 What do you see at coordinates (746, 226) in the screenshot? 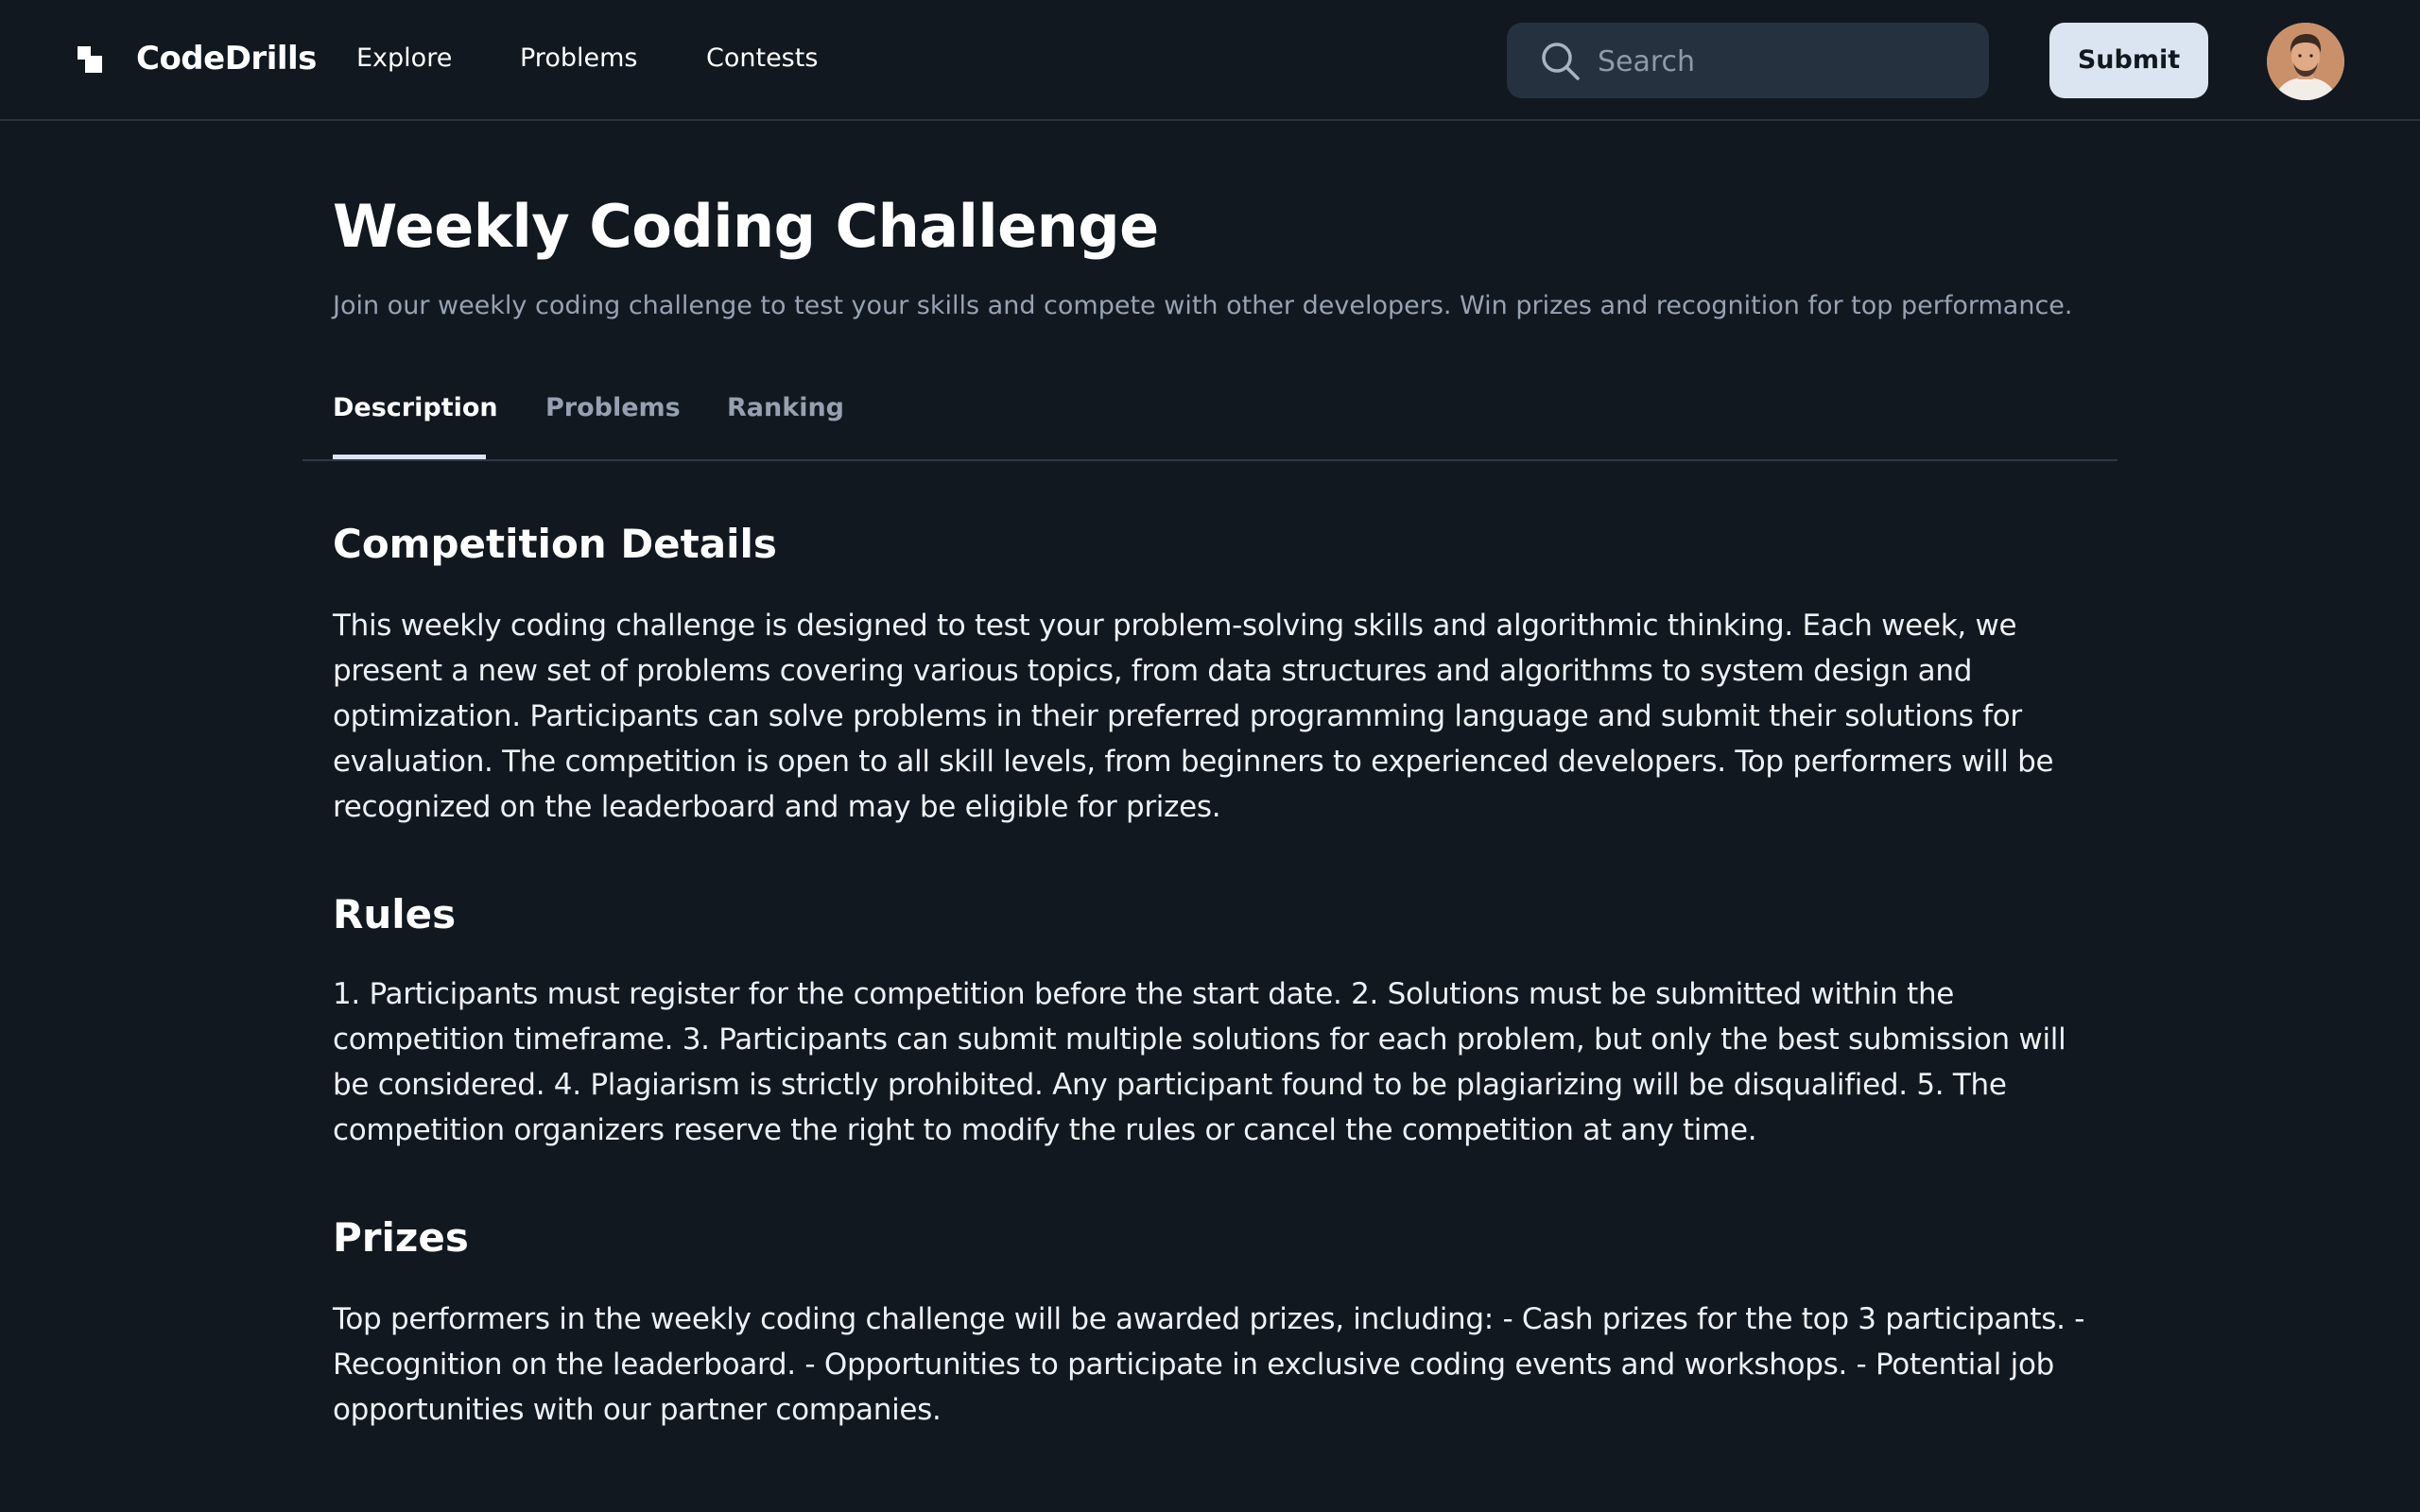
I see `page-title: Weekly Coding Challenge` at bounding box center [746, 226].